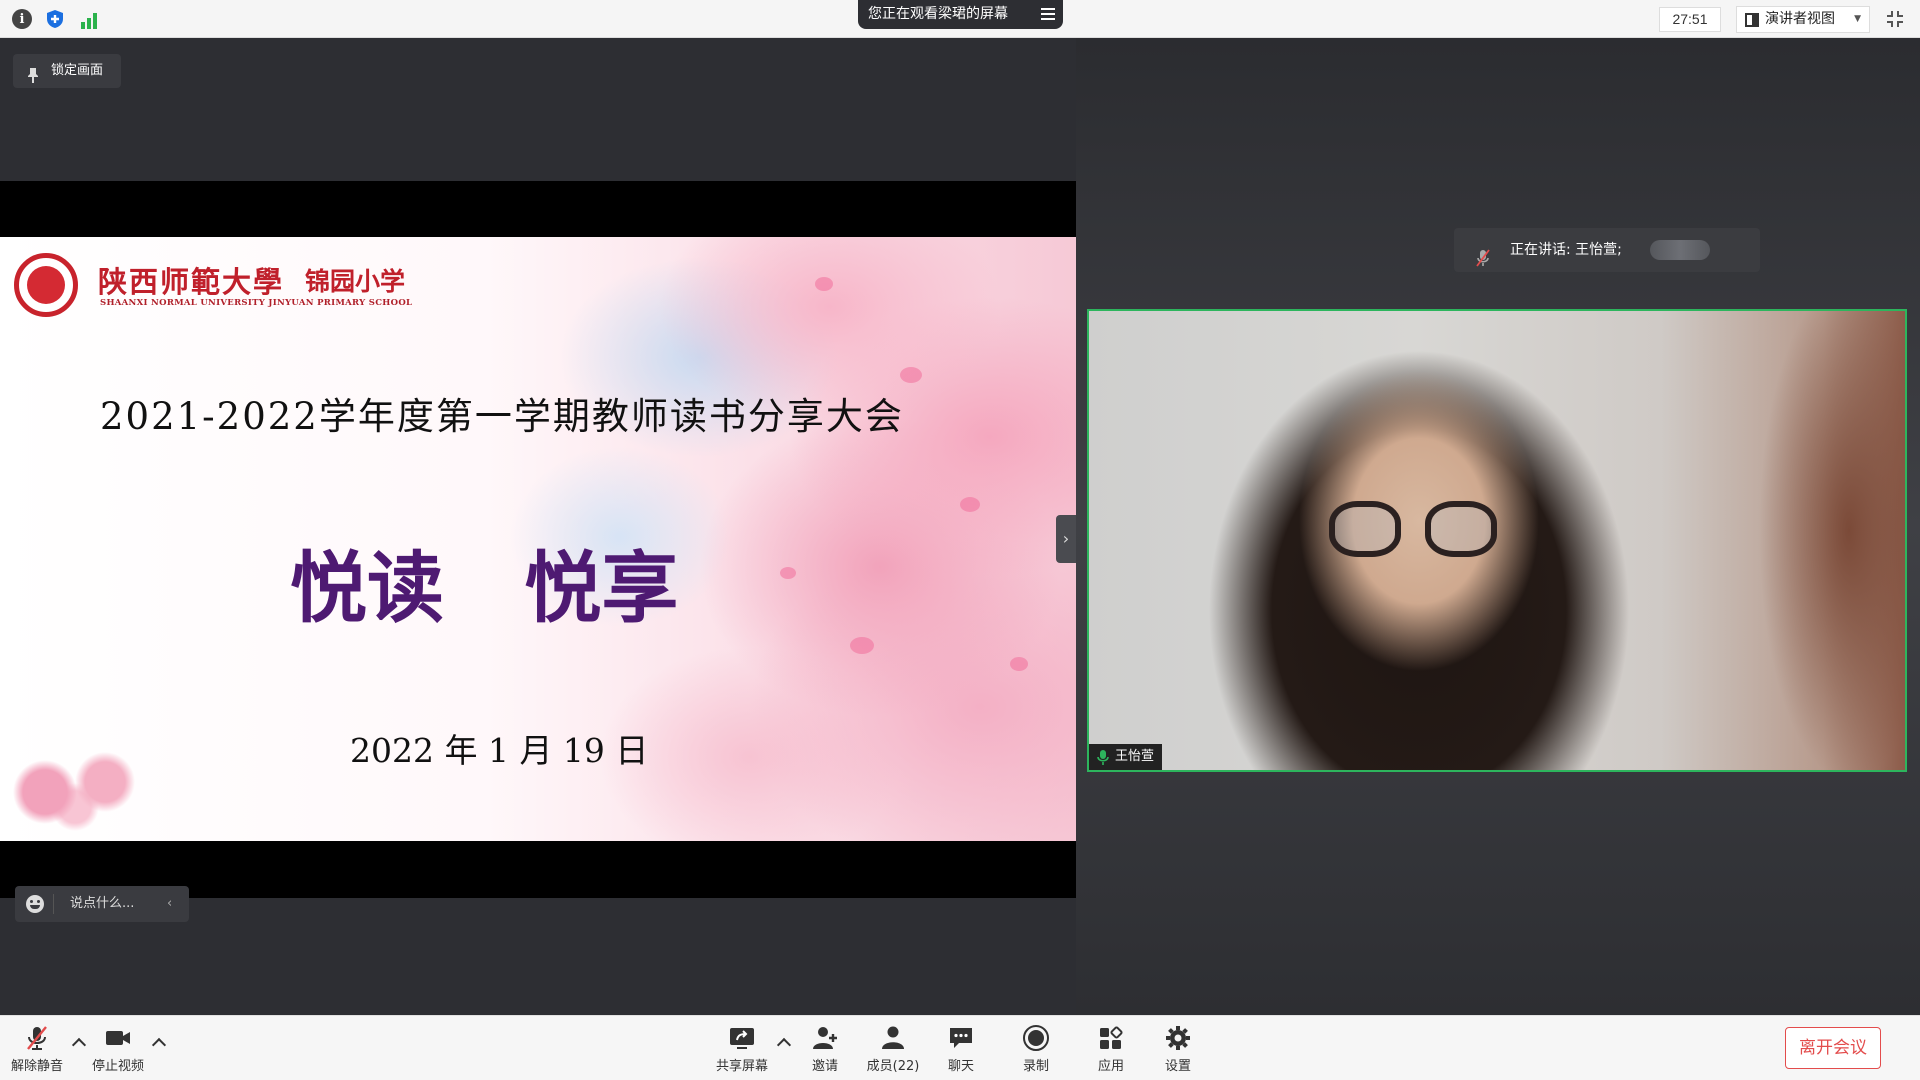 The height and width of the screenshot is (1080, 1920). What do you see at coordinates (169, 904) in the screenshot?
I see `chevron-left-icon: ‹` at bounding box center [169, 904].